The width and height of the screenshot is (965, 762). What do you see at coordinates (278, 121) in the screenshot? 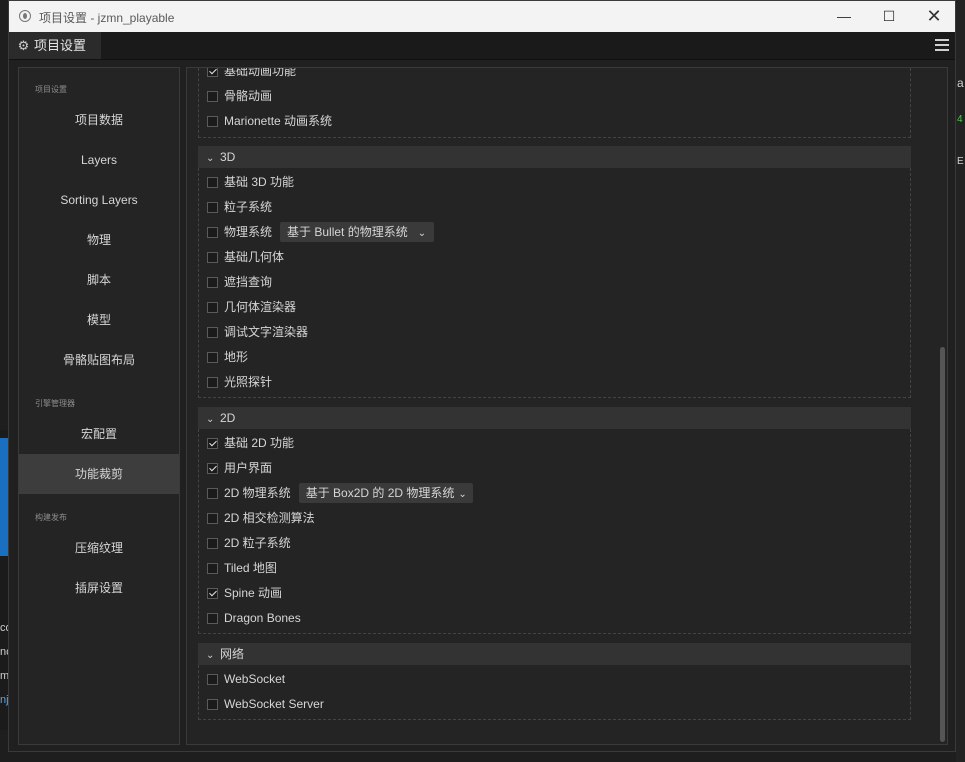
I see `checkbox-label: Marionette 动画系统` at bounding box center [278, 121].